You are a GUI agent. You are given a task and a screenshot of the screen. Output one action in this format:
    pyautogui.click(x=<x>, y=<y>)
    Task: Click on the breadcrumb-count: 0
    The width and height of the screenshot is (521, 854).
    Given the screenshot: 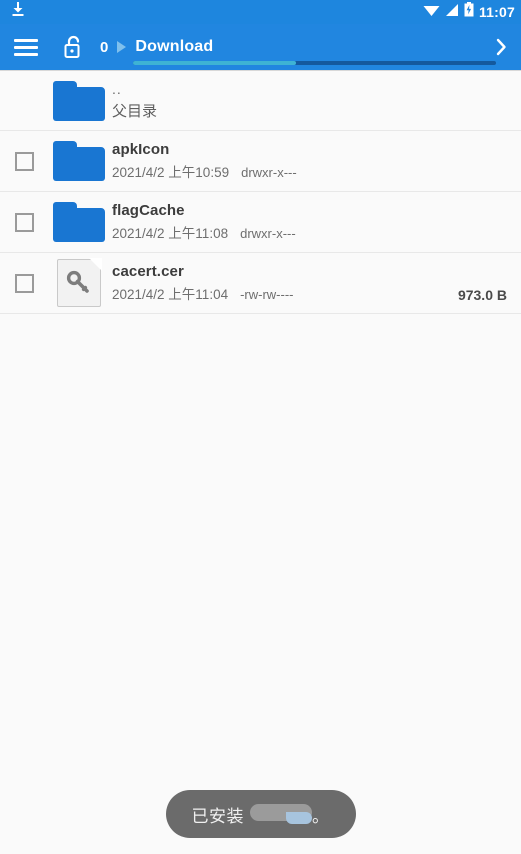 What is the action you would take?
    pyautogui.click(x=104, y=47)
    